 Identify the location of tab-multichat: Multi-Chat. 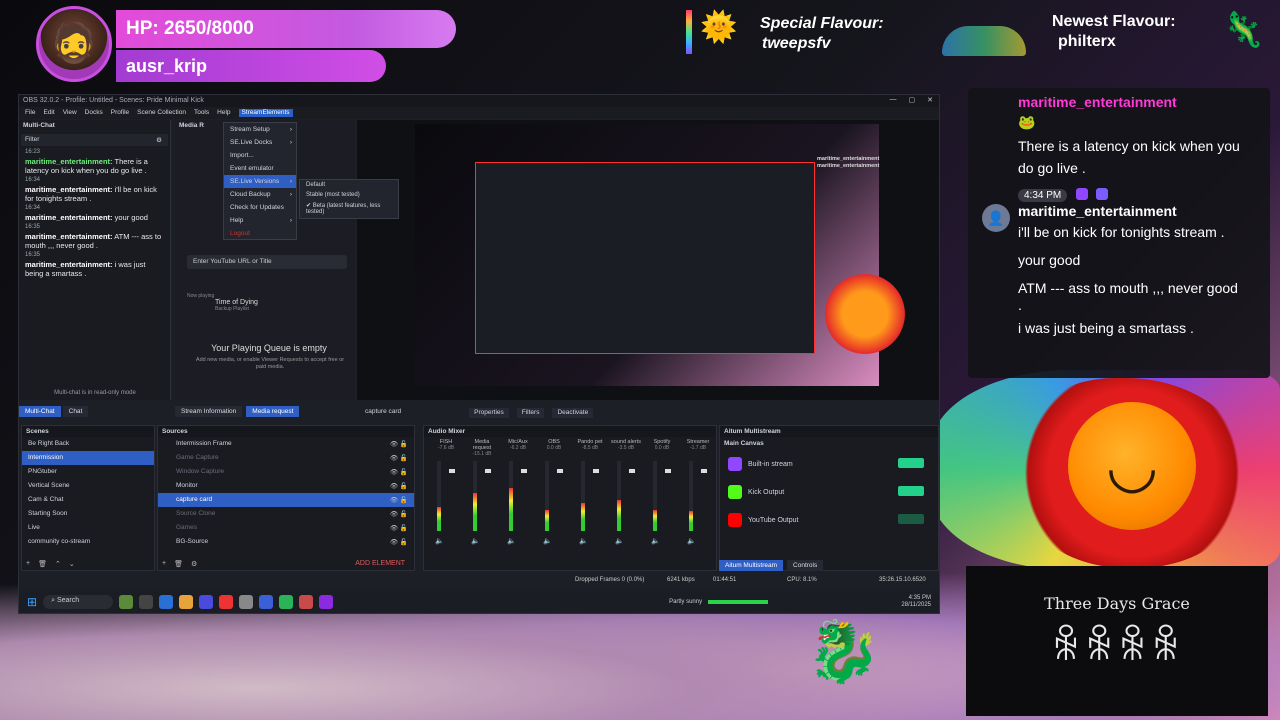
(40, 411).